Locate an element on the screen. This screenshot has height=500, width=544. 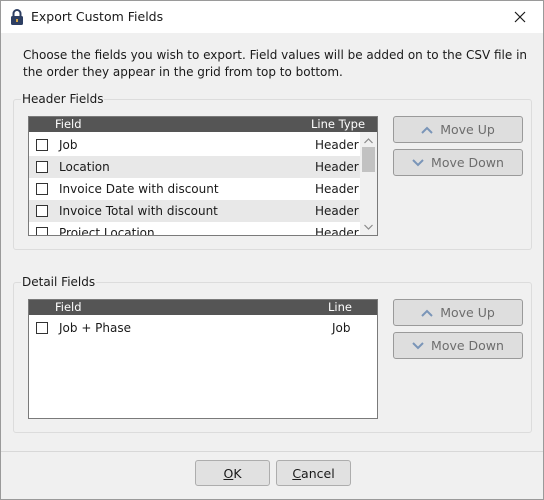
title-bar: Export Custom Fields is located at coordinates (272, 17).